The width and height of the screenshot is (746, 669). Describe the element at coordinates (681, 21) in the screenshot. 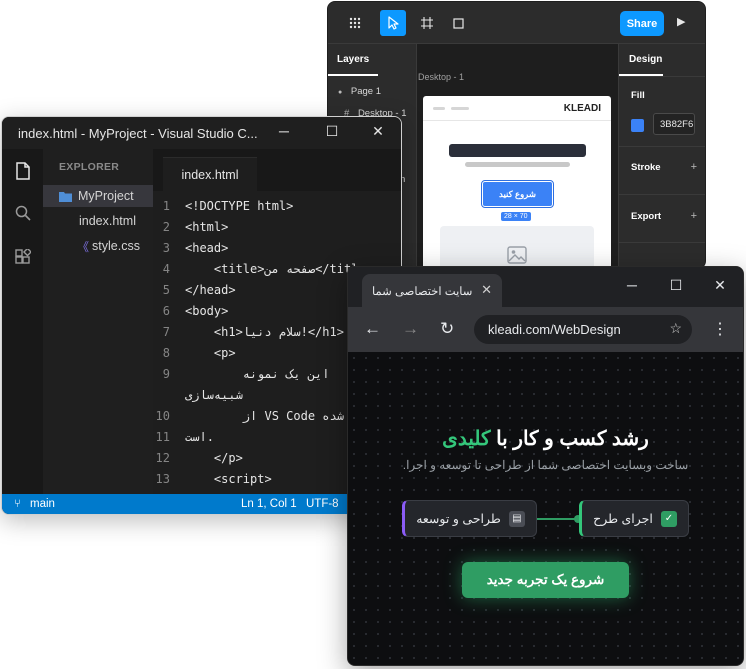

I see `present-play-icon: ▶` at that location.